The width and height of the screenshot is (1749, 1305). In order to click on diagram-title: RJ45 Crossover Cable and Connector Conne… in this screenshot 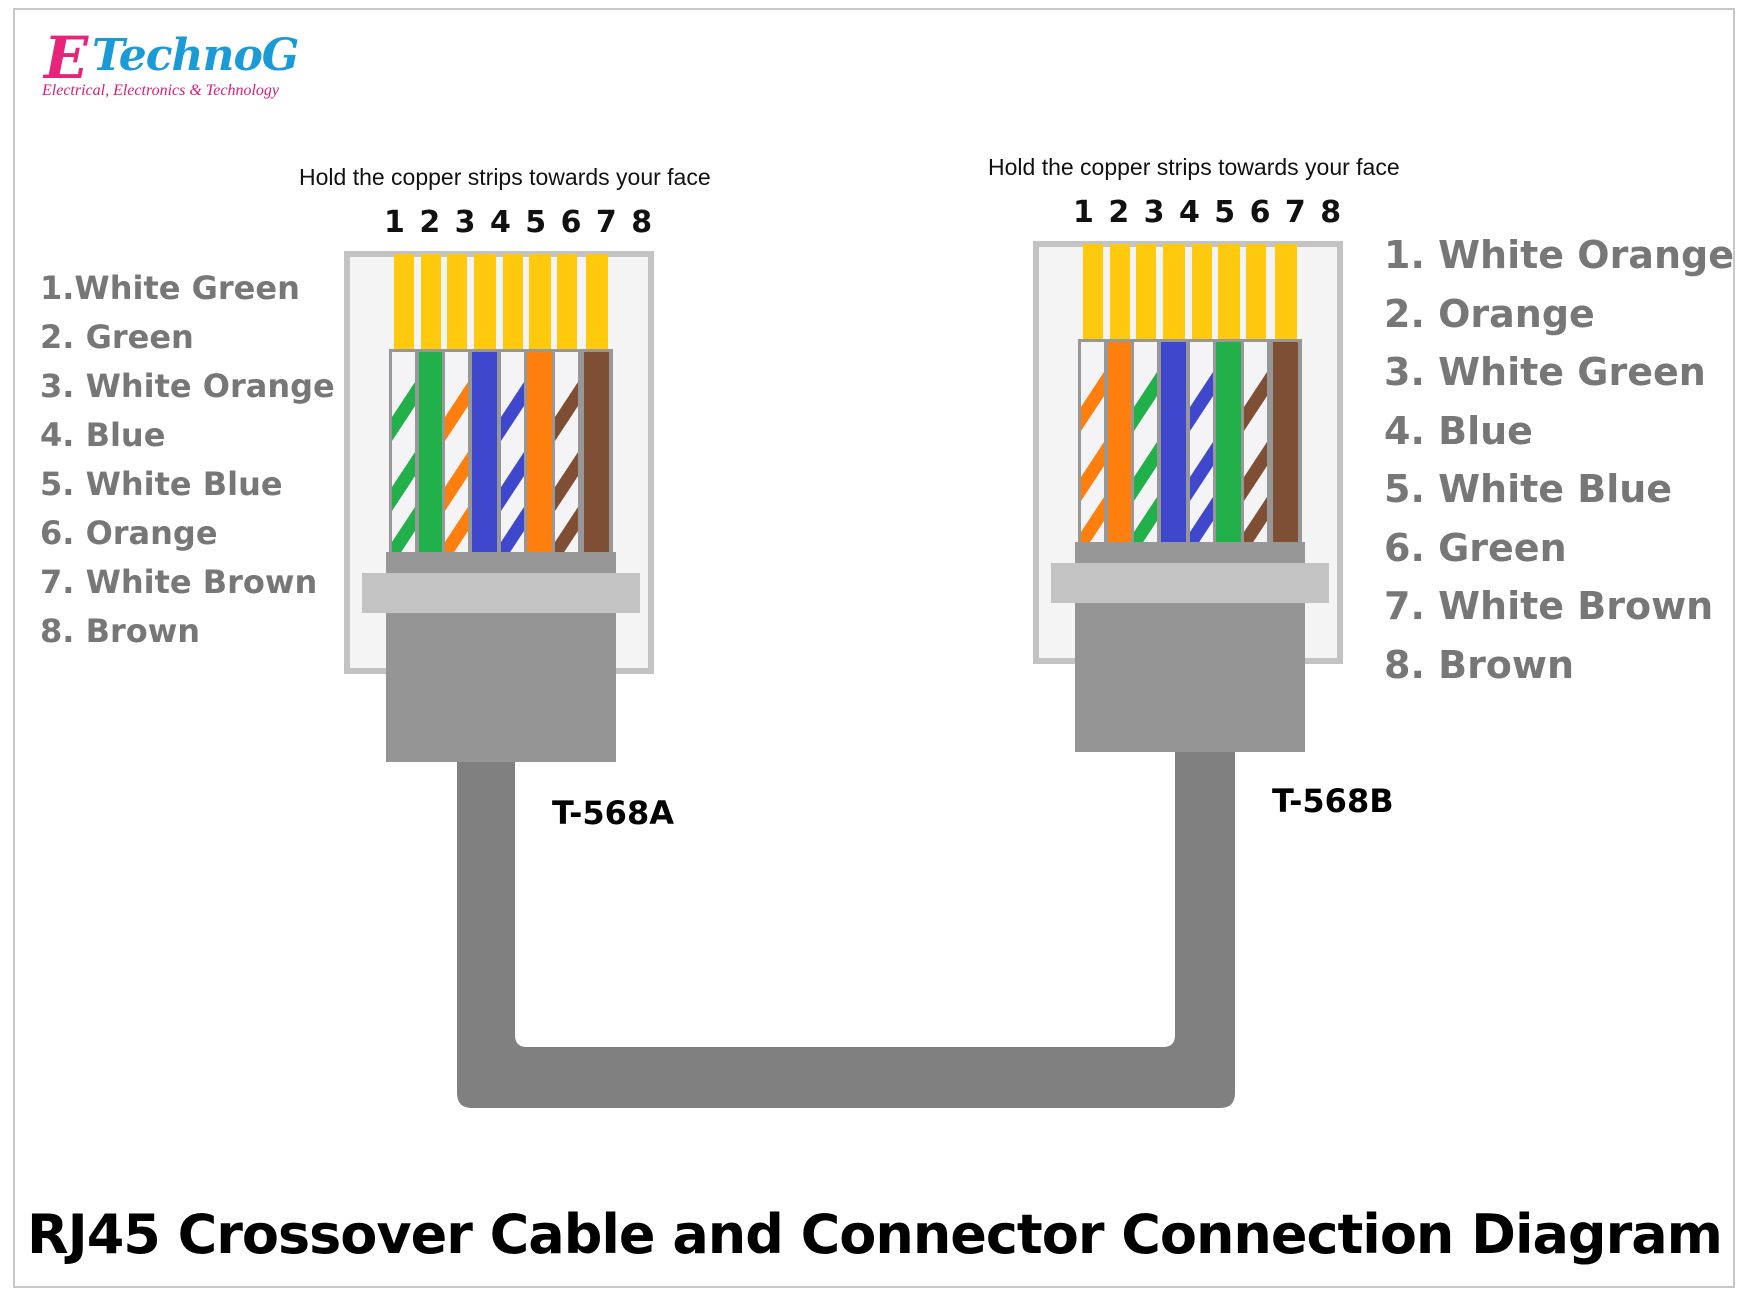, I will do `click(875, 1234)`.